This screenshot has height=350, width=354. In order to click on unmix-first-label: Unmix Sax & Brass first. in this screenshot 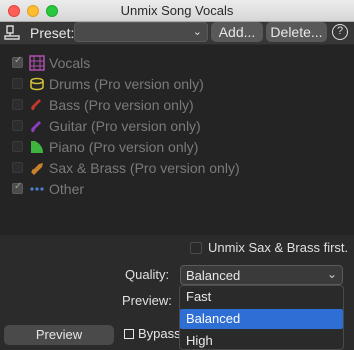, I will do `click(278, 247)`.